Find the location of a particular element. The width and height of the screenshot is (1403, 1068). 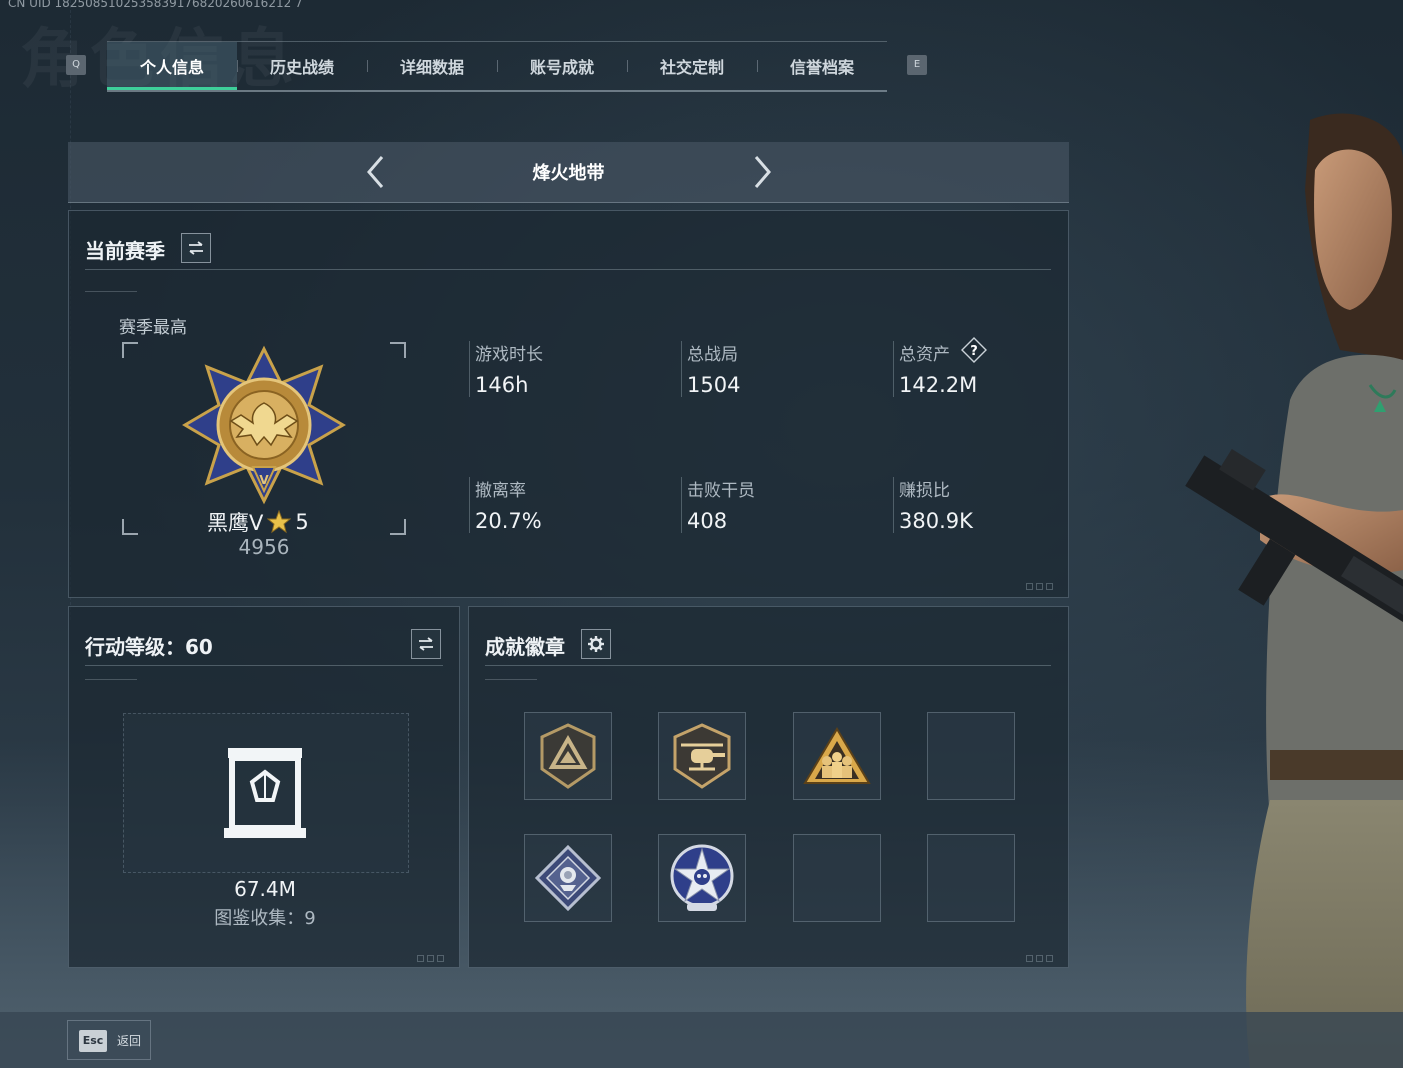

action-level-panel: 行动等级：60 67.4M 图鉴收集：9 is located at coordinates (264, 787).